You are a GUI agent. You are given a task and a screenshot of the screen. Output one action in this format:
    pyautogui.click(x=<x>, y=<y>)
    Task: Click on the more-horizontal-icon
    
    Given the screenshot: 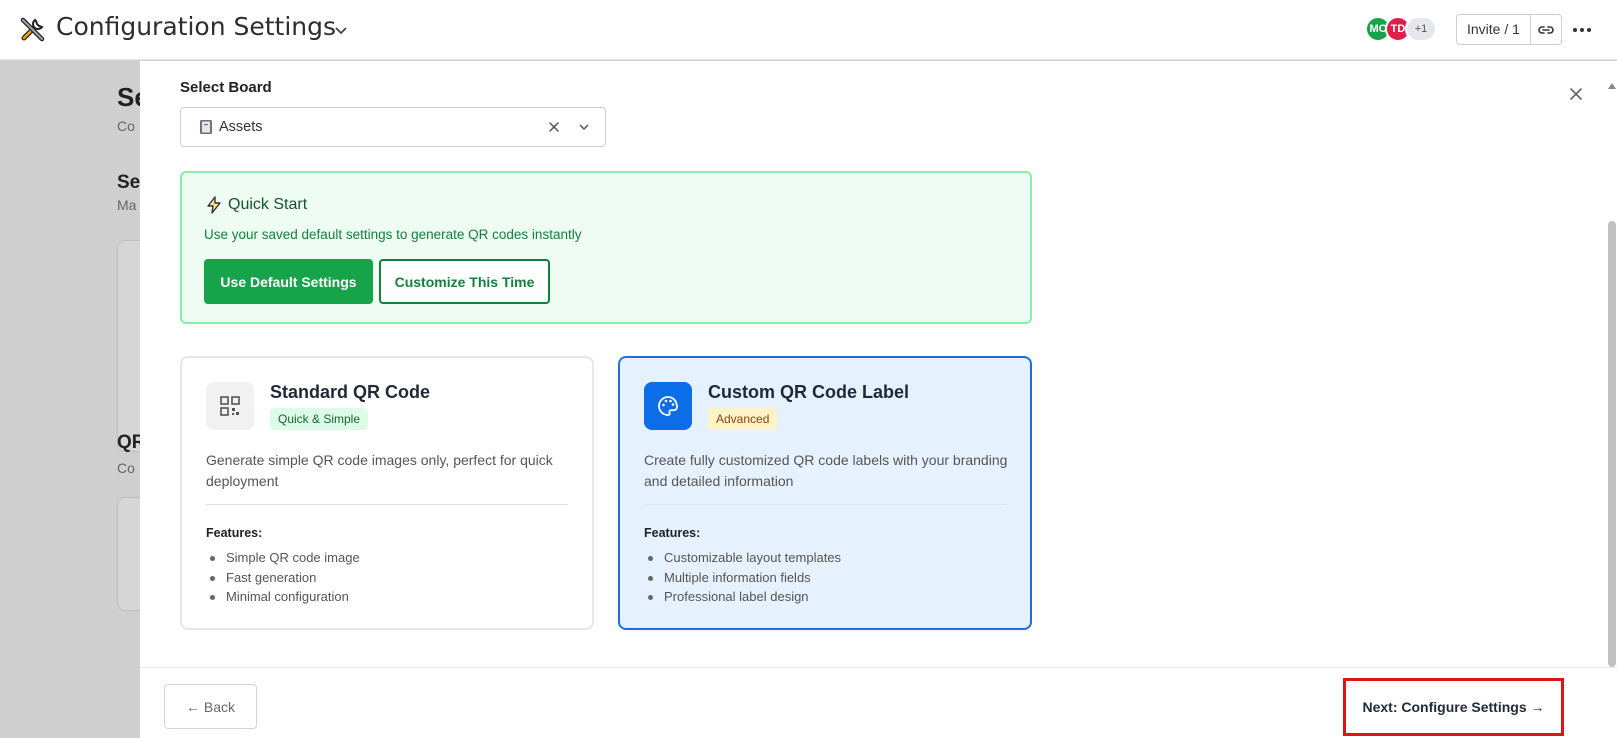 What is the action you would take?
    pyautogui.click(x=1582, y=30)
    